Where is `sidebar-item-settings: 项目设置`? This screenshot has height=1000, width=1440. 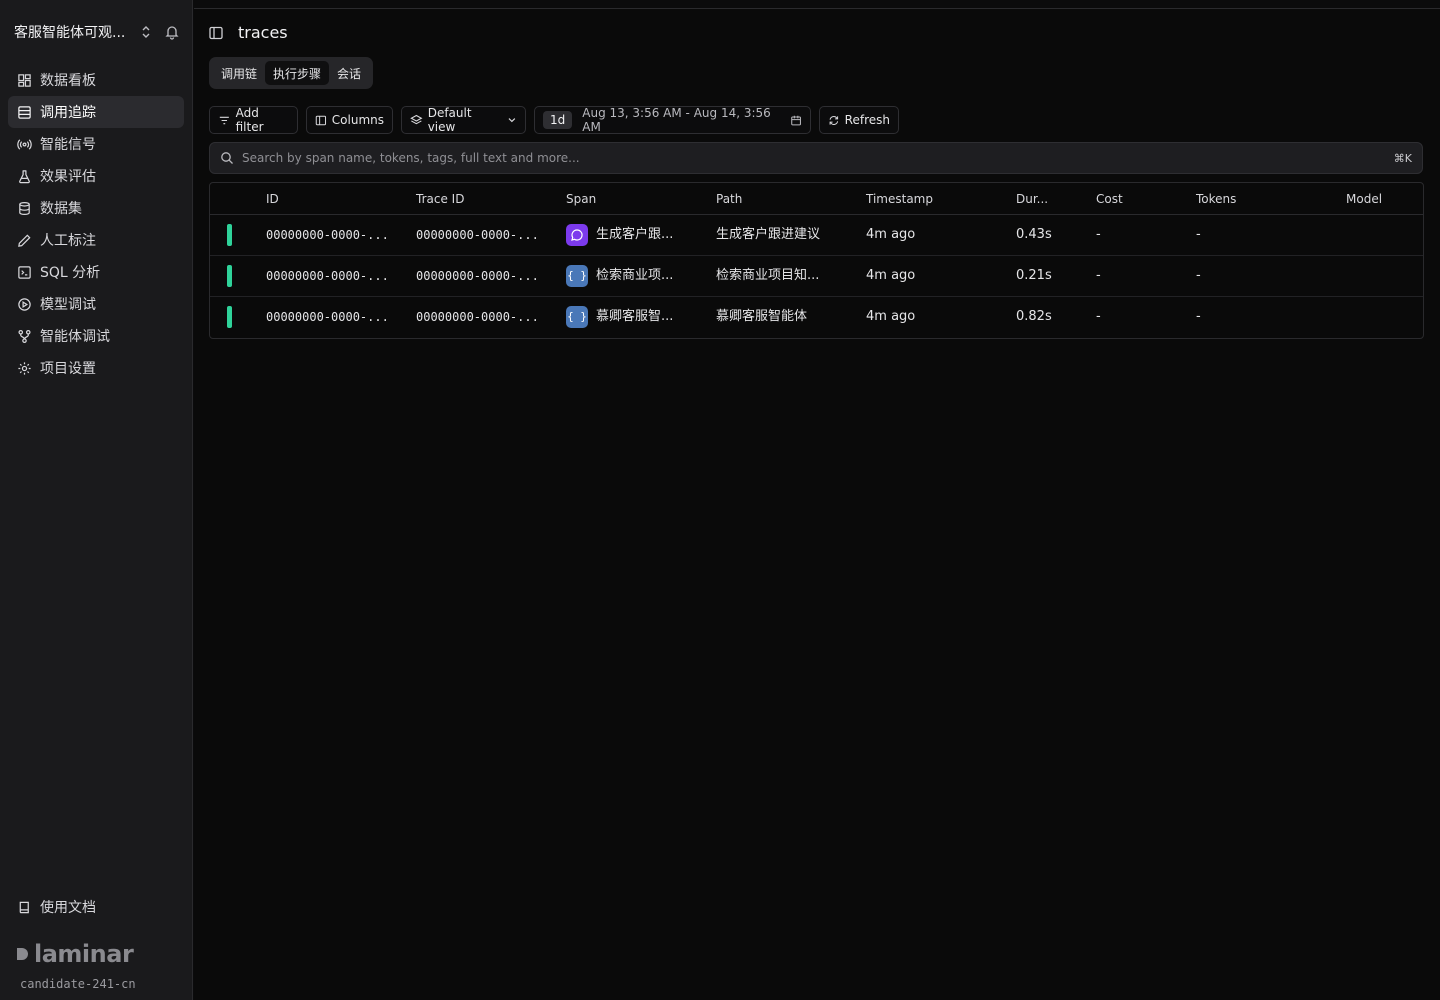
sidebar-item-settings: 项目设置 is located at coordinates (96, 368).